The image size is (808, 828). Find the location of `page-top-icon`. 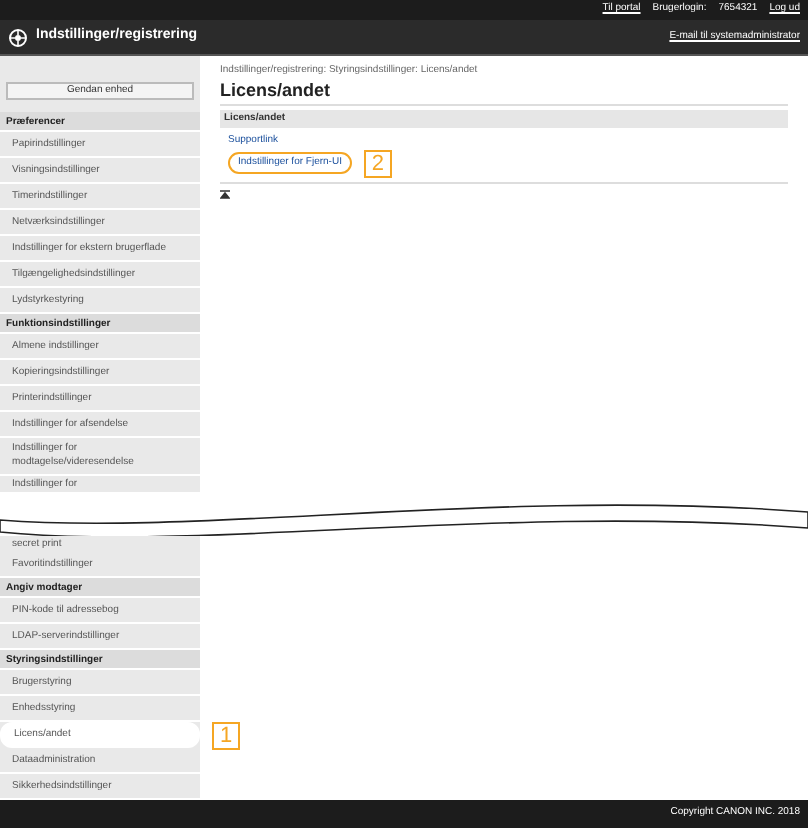

page-top-icon is located at coordinates (225, 195).